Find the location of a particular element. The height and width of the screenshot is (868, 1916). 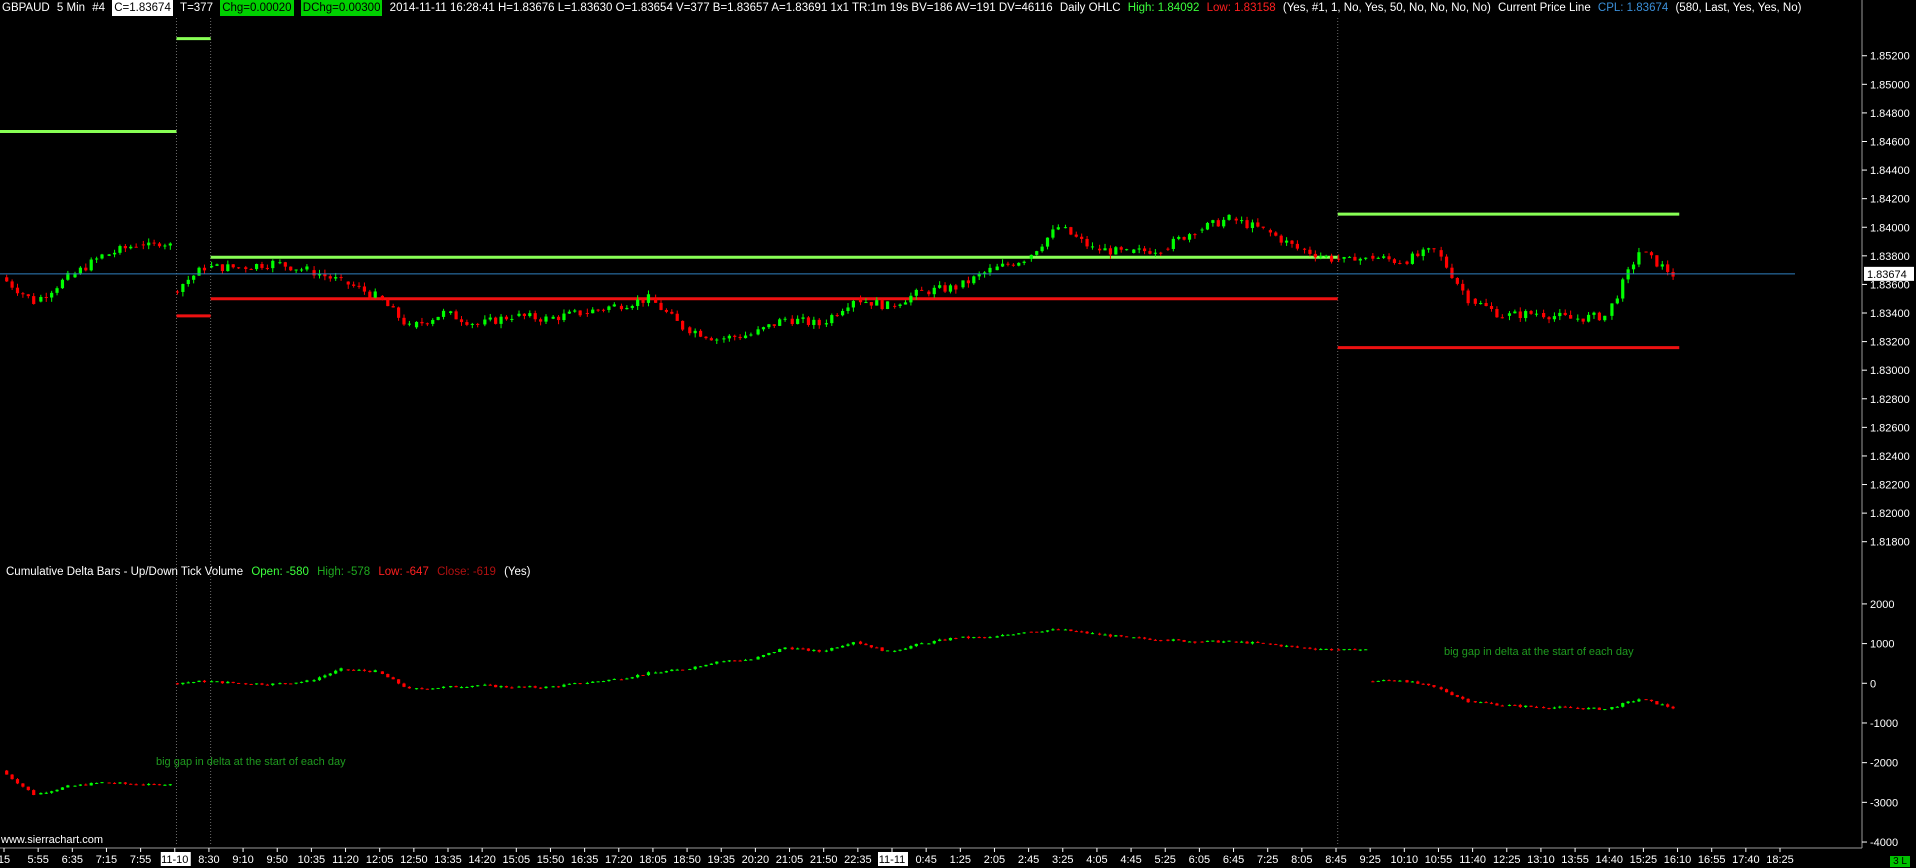

time-tick-label: 15:05 is located at coordinates (517, 860).